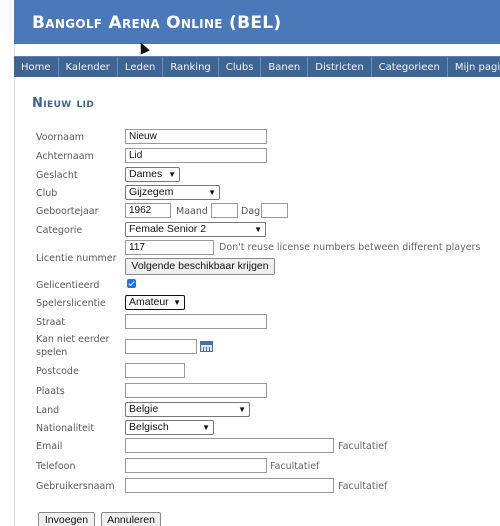  I want to click on maand-label: Maand, so click(192, 211).